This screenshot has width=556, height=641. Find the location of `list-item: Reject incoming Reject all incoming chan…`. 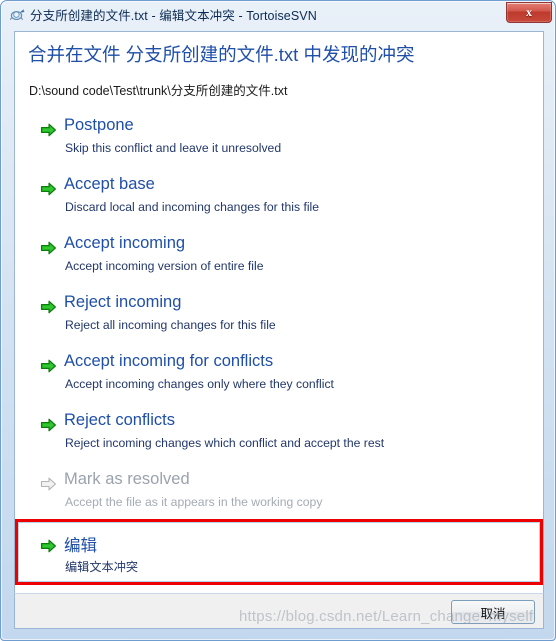

list-item: Reject incoming Reject all incoming chan… is located at coordinates (279, 322).